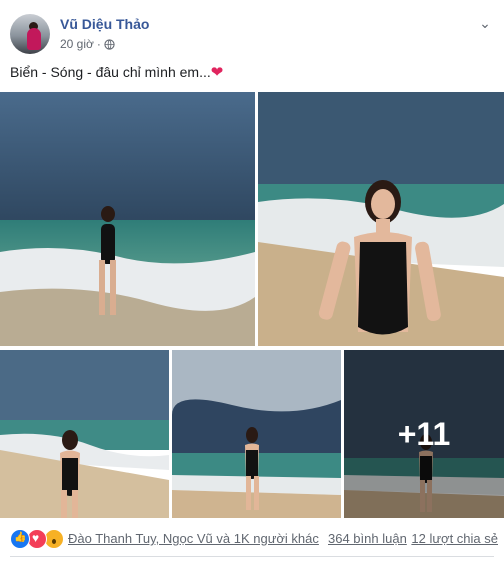 This screenshot has width=504, height=572. Describe the element at coordinates (54, 539) in the screenshot. I see `wow-icon` at that location.